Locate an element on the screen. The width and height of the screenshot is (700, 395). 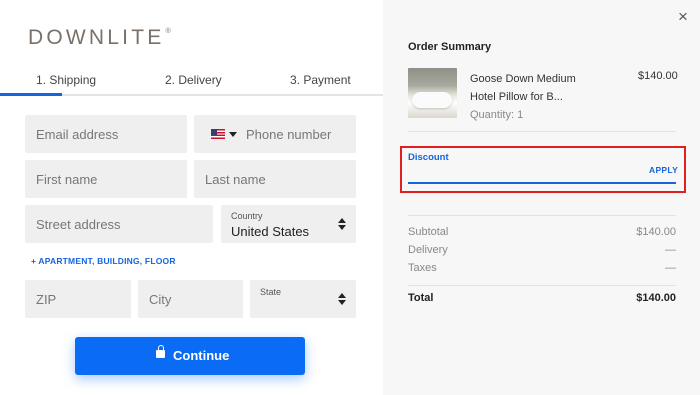
delivery-value: — is located at coordinates (670, 250).